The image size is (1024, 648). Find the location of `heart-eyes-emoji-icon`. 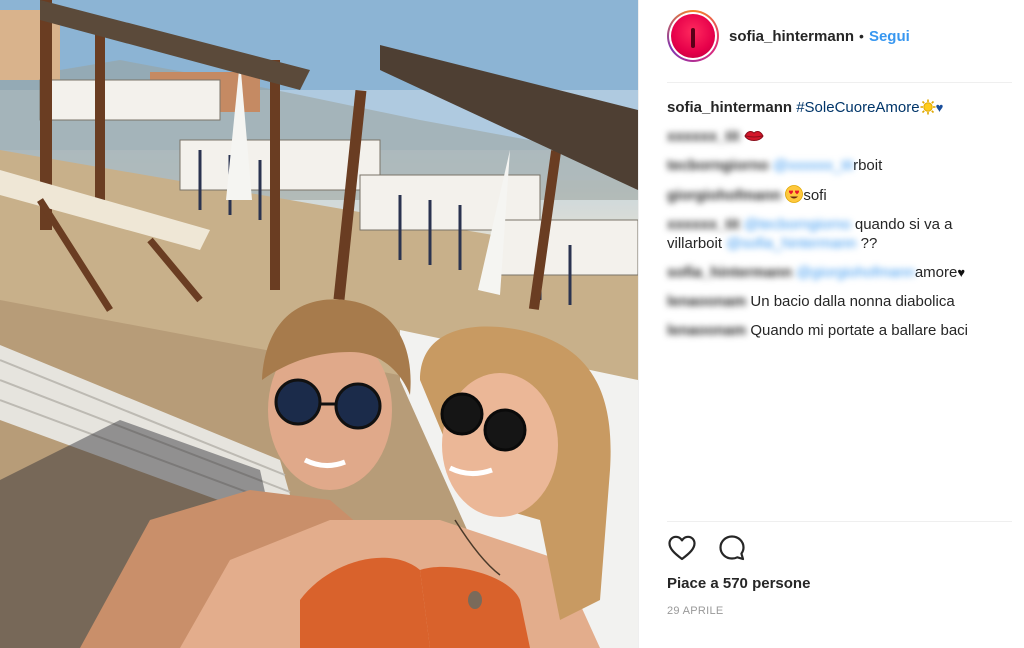

heart-eyes-emoji-icon is located at coordinates (794, 194).